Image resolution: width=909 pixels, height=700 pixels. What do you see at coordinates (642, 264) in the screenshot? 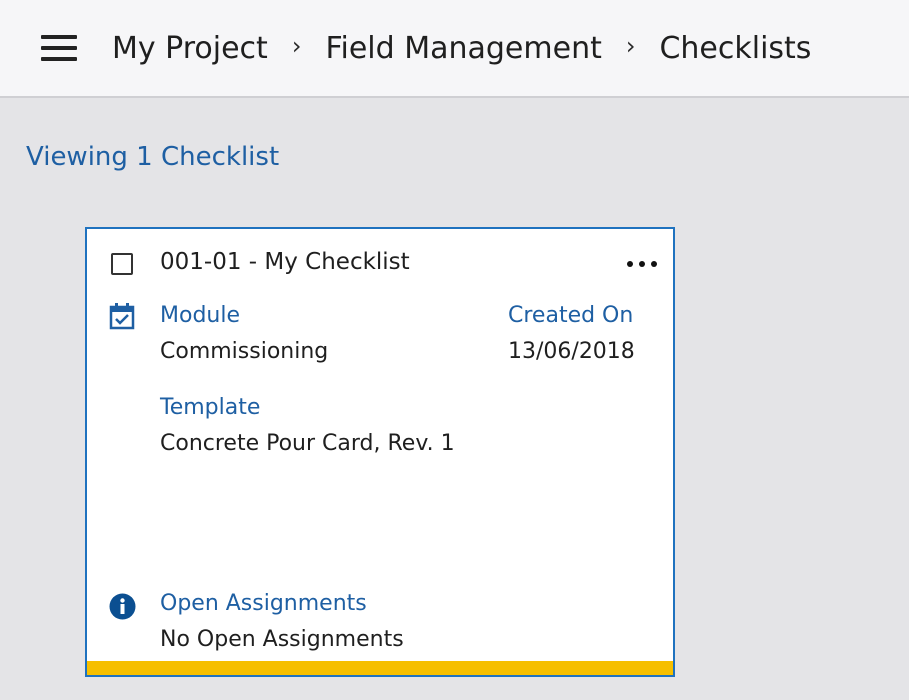
I see `more-options-icon` at bounding box center [642, 264].